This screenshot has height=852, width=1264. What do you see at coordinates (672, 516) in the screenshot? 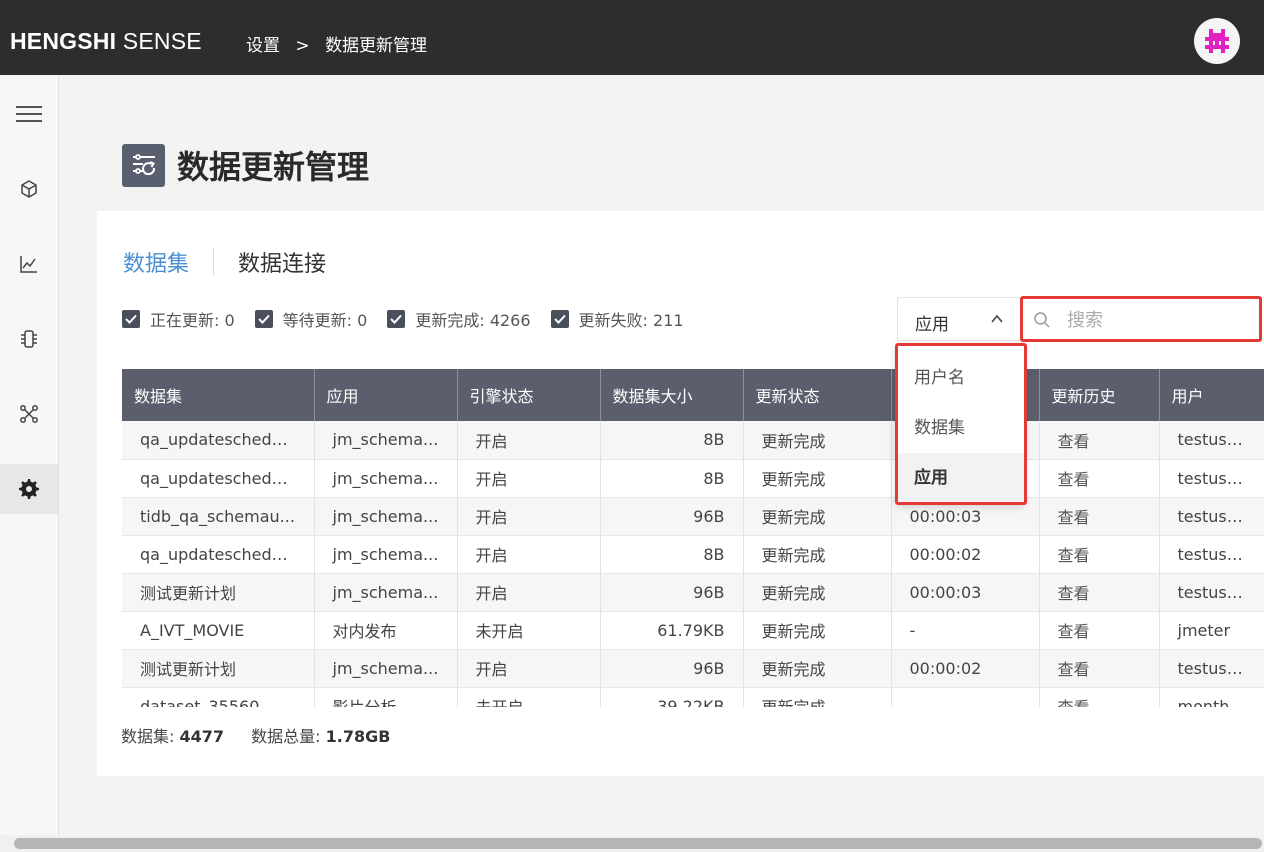
I see `cell-size: 96B` at bounding box center [672, 516].